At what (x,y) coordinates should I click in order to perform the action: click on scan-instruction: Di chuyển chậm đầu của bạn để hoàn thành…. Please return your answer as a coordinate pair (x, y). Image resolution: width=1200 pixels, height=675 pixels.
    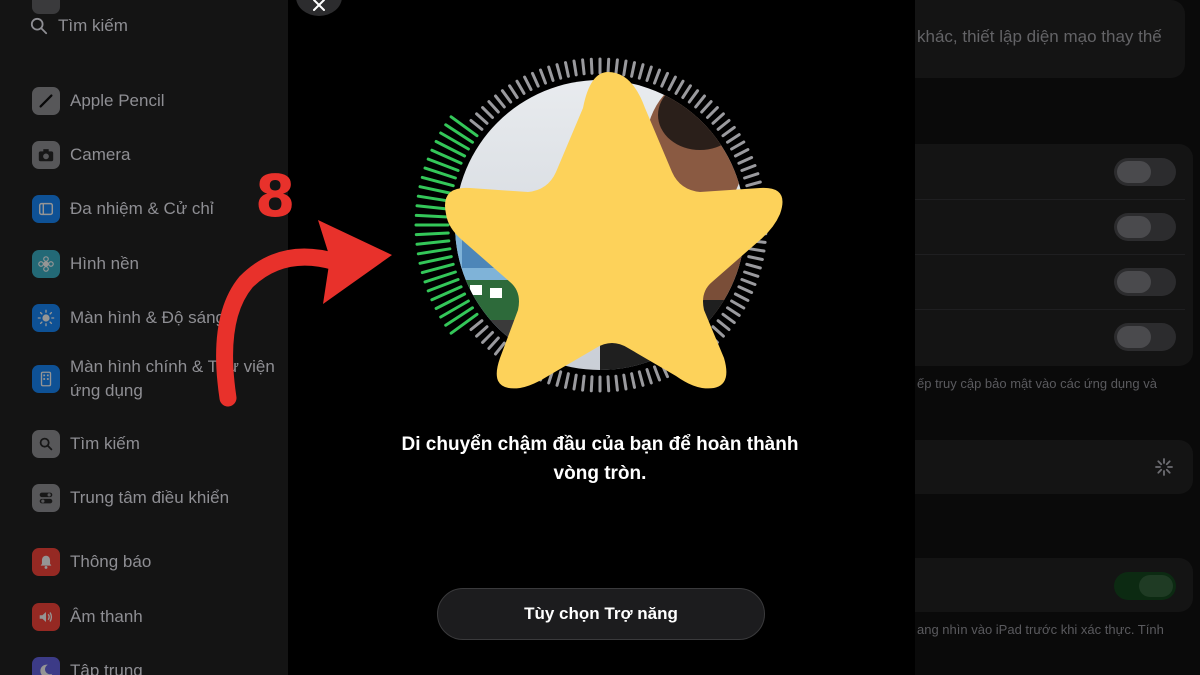
    Looking at the image, I should click on (600, 459).